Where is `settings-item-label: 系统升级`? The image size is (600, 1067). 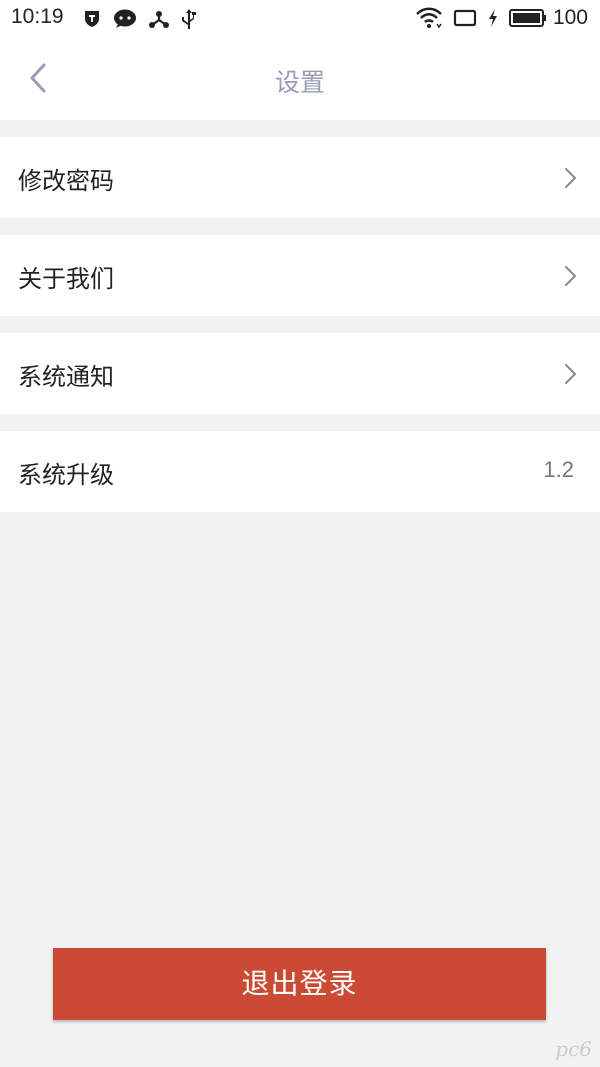
settings-item-label: 系统升级 is located at coordinates (66, 475).